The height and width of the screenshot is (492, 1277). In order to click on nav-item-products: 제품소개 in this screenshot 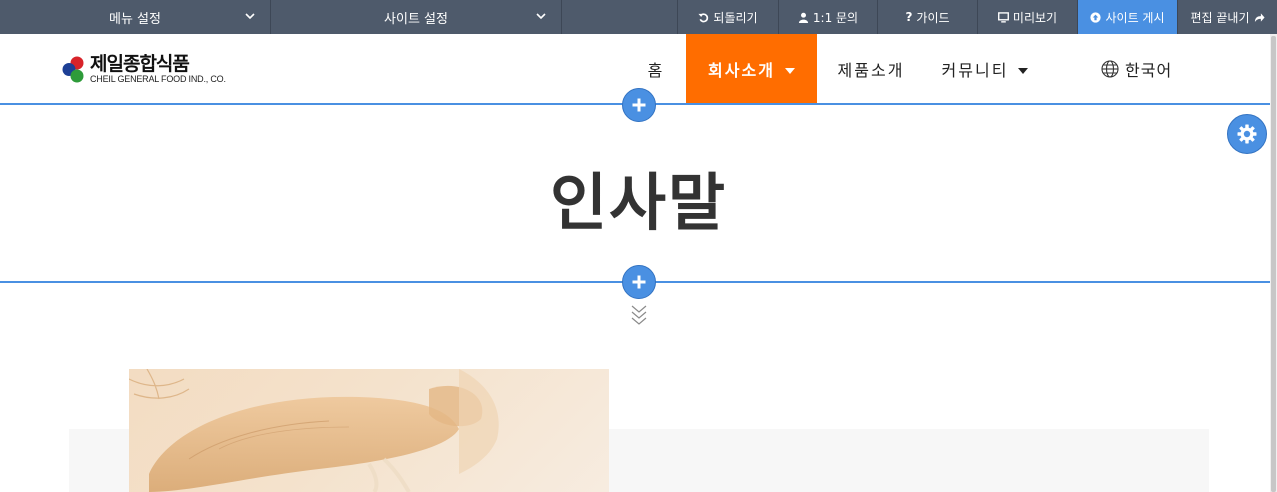, I will do `click(871, 69)`.